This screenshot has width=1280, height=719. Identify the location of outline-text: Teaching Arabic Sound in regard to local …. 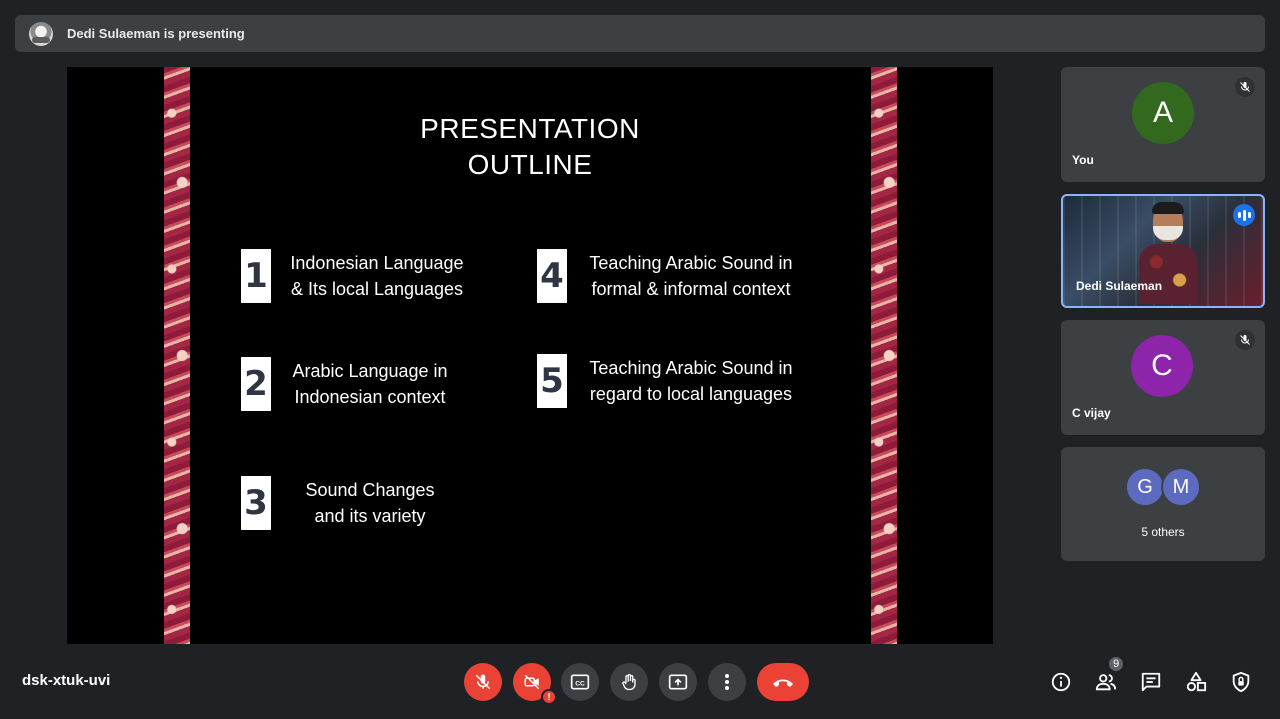
(691, 381).